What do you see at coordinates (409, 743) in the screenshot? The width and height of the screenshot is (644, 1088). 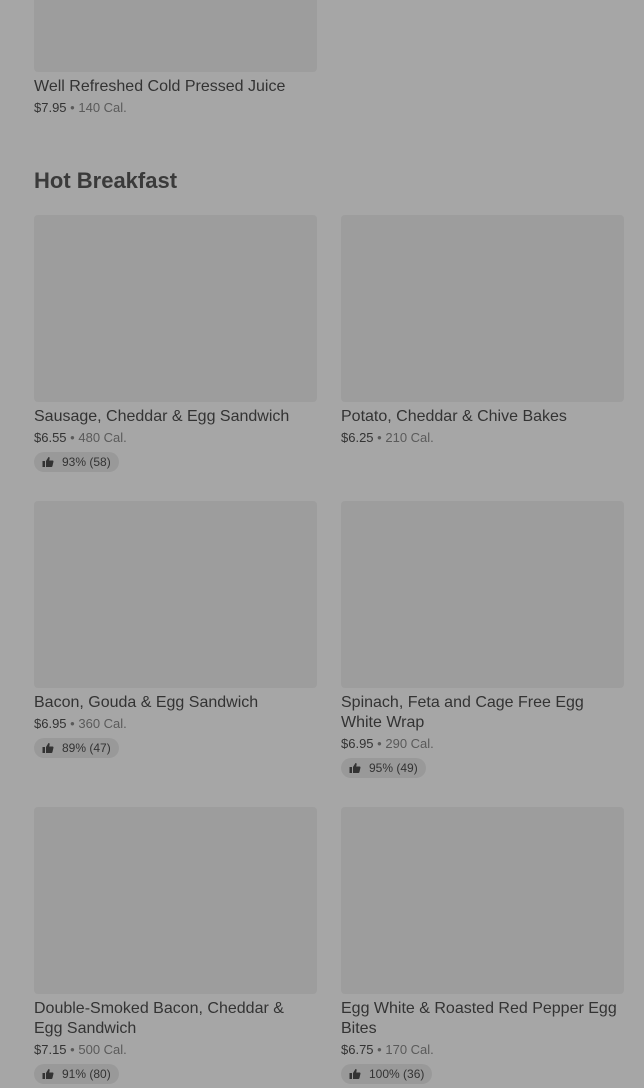 I see `item-calories: 290 Cal.` at bounding box center [409, 743].